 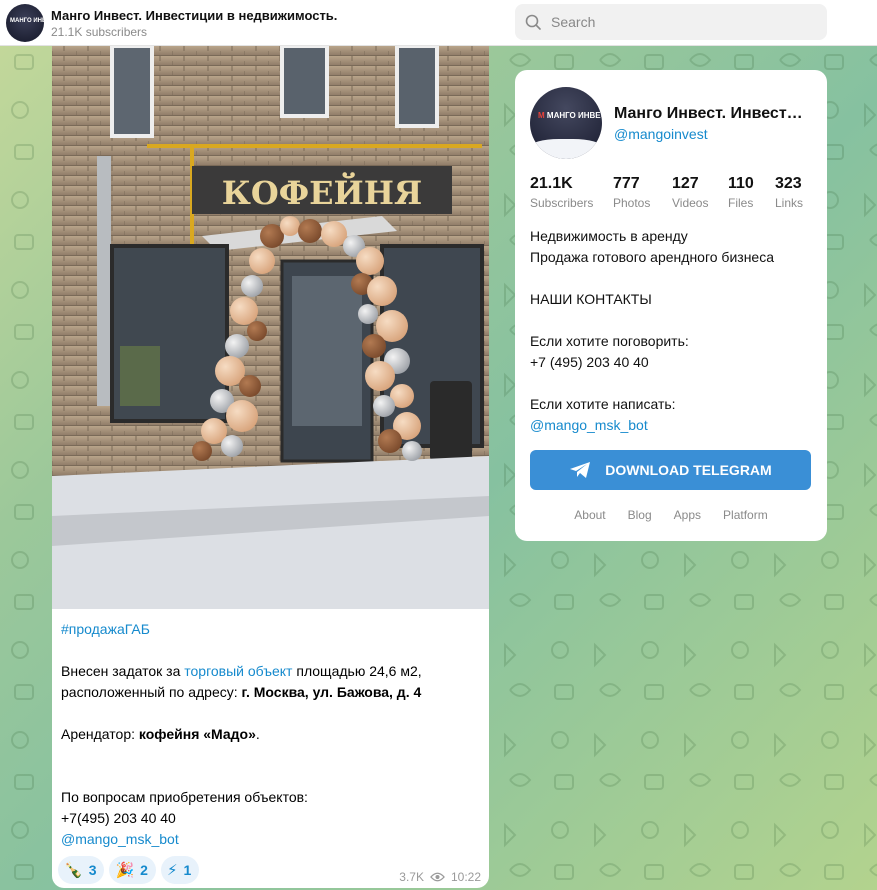 What do you see at coordinates (603, 404) in the screenshot?
I see `desc-line: Если хотите написать:` at bounding box center [603, 404].